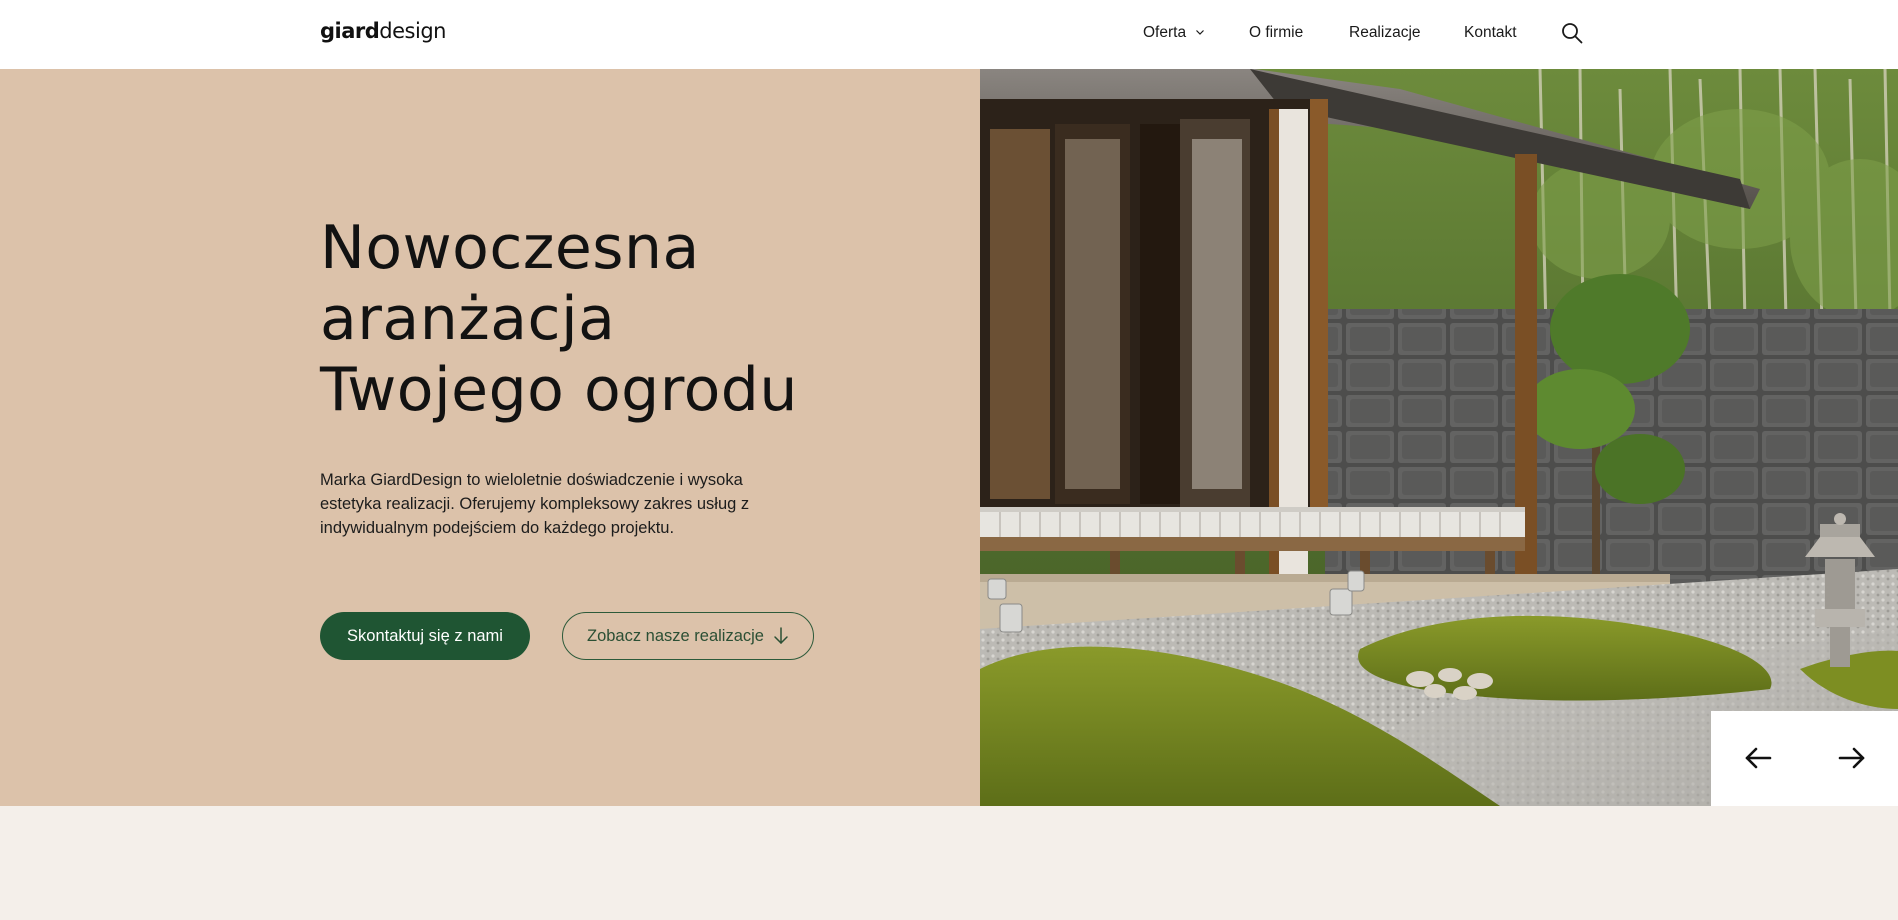  I want to click on search-icon, so click(1572, 33).